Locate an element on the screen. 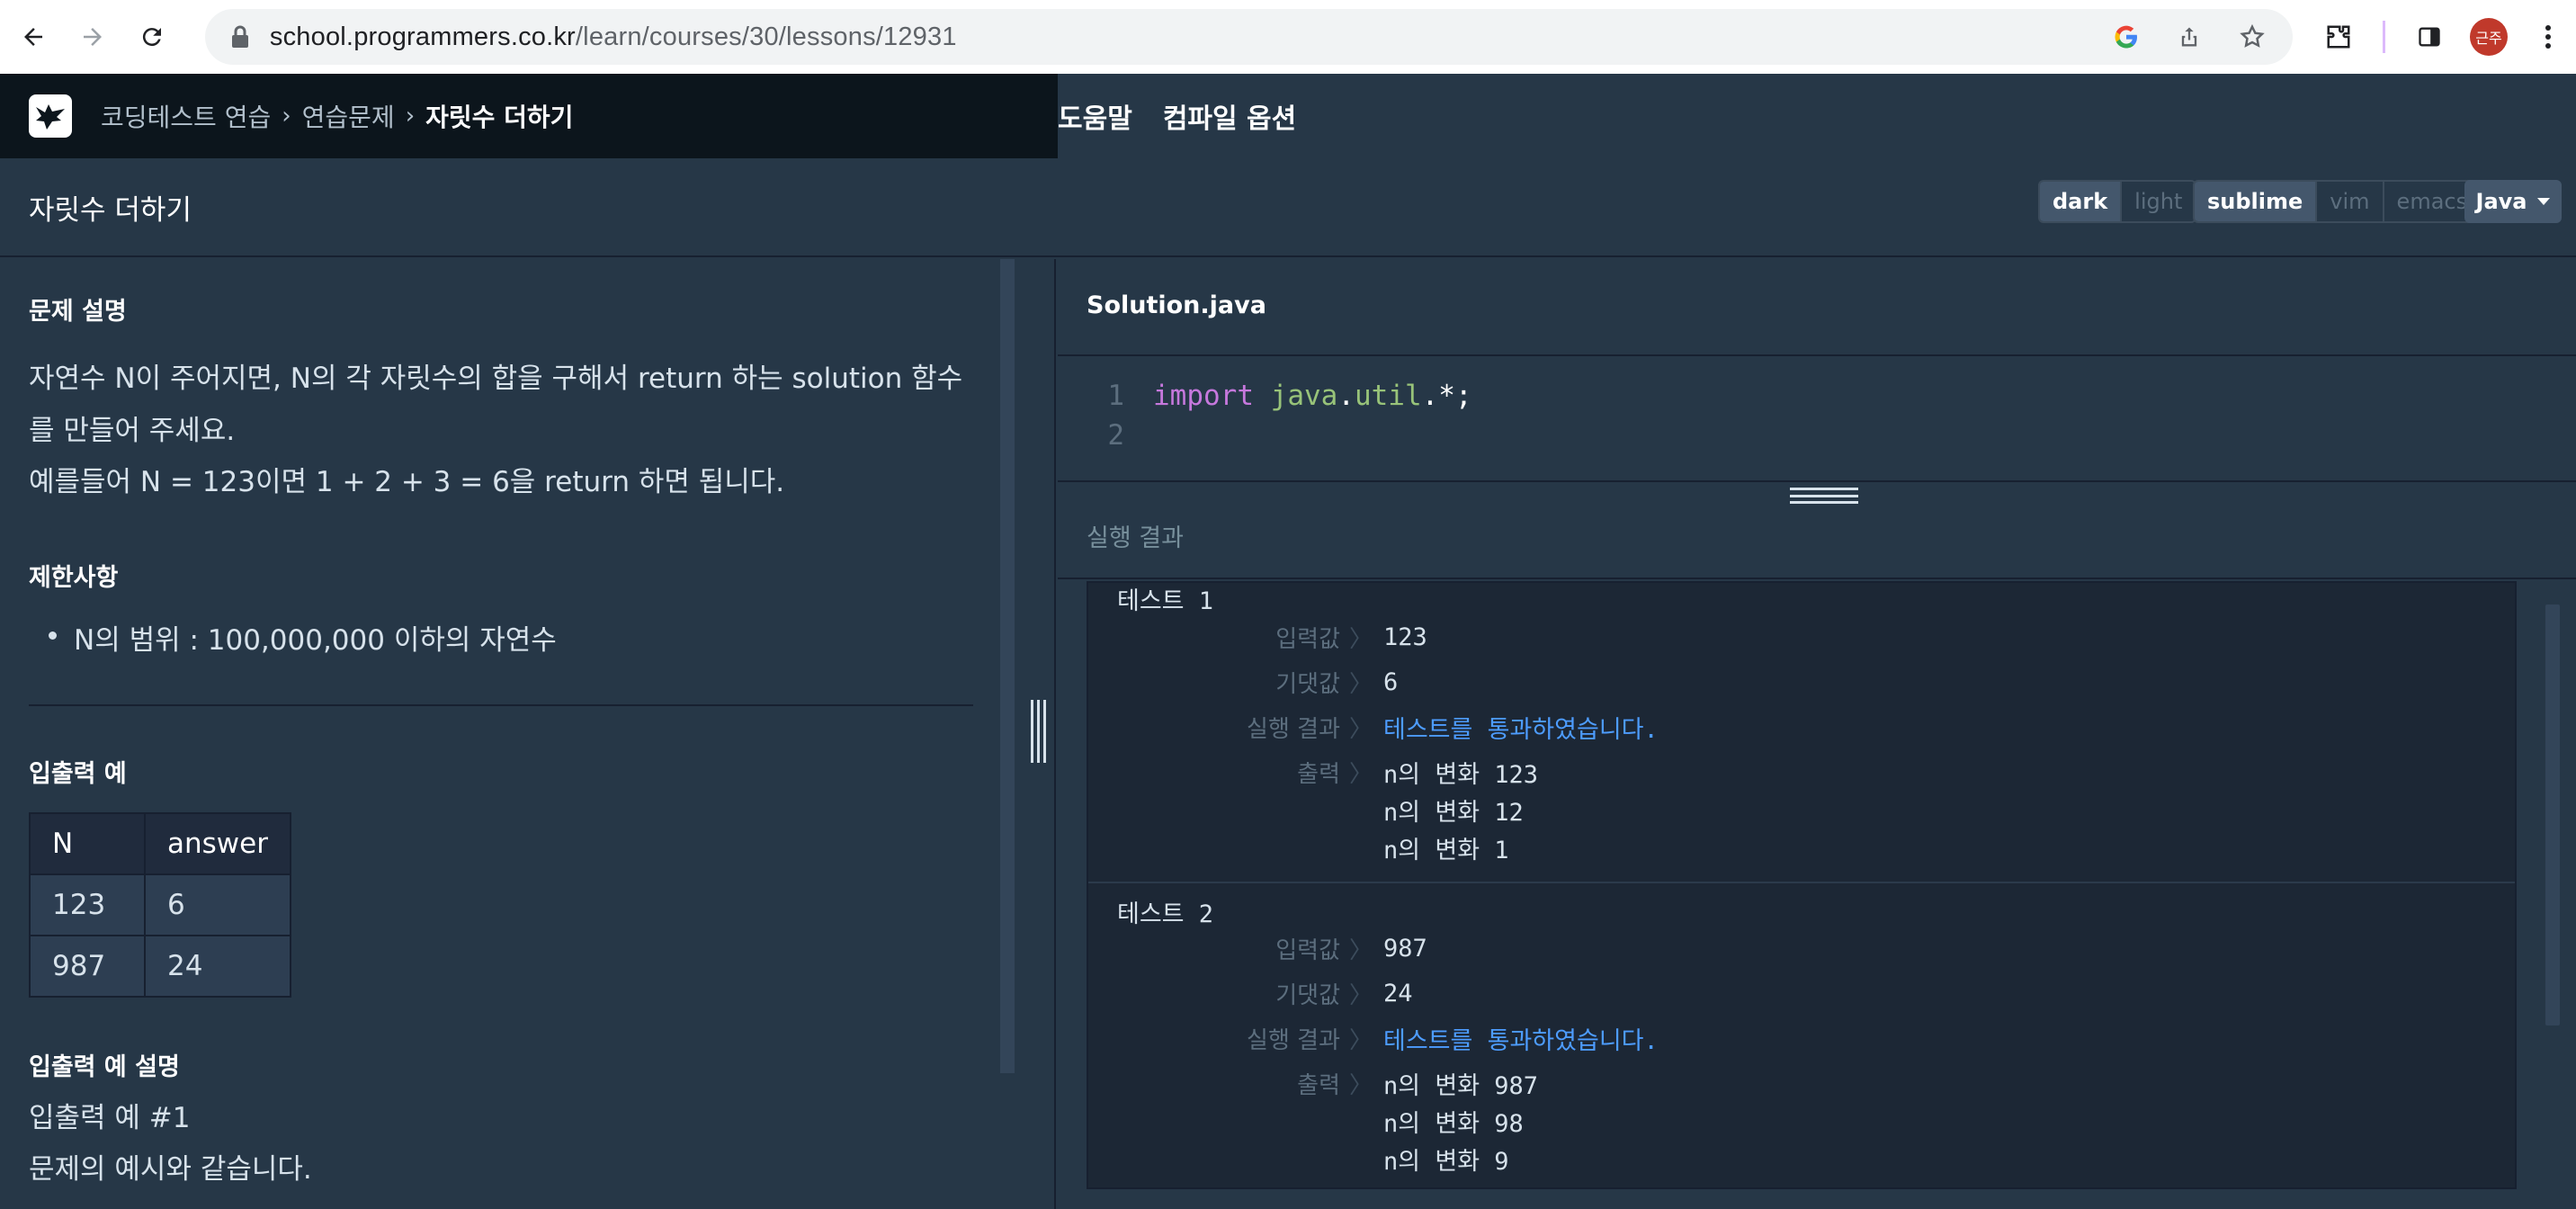 The image size is (2576, 1209). test-title: 테스트 2 is located at coordinates (1165, 914).